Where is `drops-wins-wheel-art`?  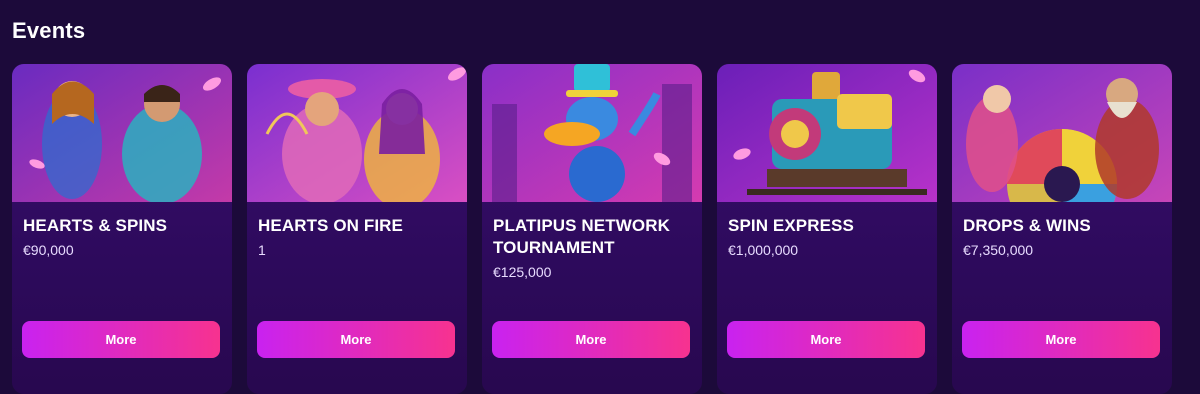 drops-wins-wheel-art is located at coordinates (1062, 133).